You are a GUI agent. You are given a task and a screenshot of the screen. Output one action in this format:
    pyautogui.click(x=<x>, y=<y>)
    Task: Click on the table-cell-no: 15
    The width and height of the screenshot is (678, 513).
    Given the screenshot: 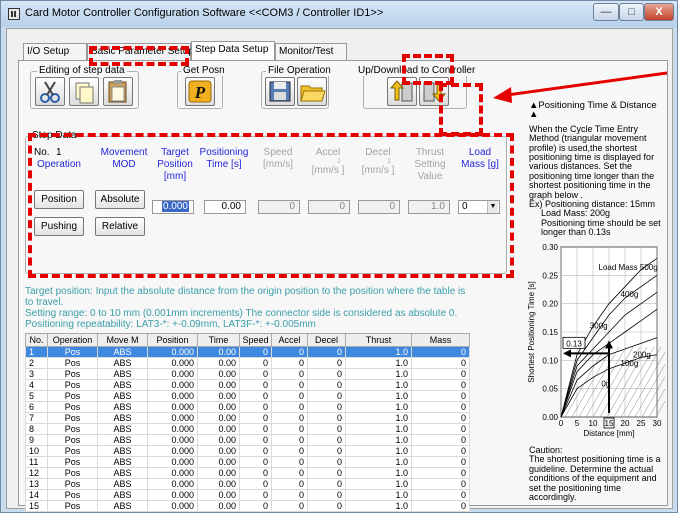 What is the action you would take?
    pyautogui.click(x=36, y=506)
    